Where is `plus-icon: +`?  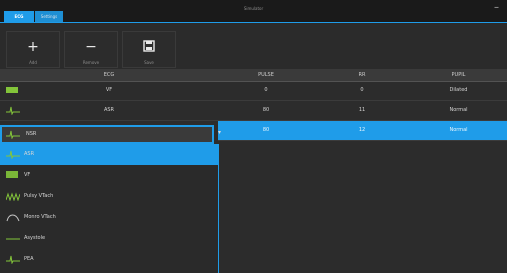
plus-icon: + is located at coordinates (33, 47).